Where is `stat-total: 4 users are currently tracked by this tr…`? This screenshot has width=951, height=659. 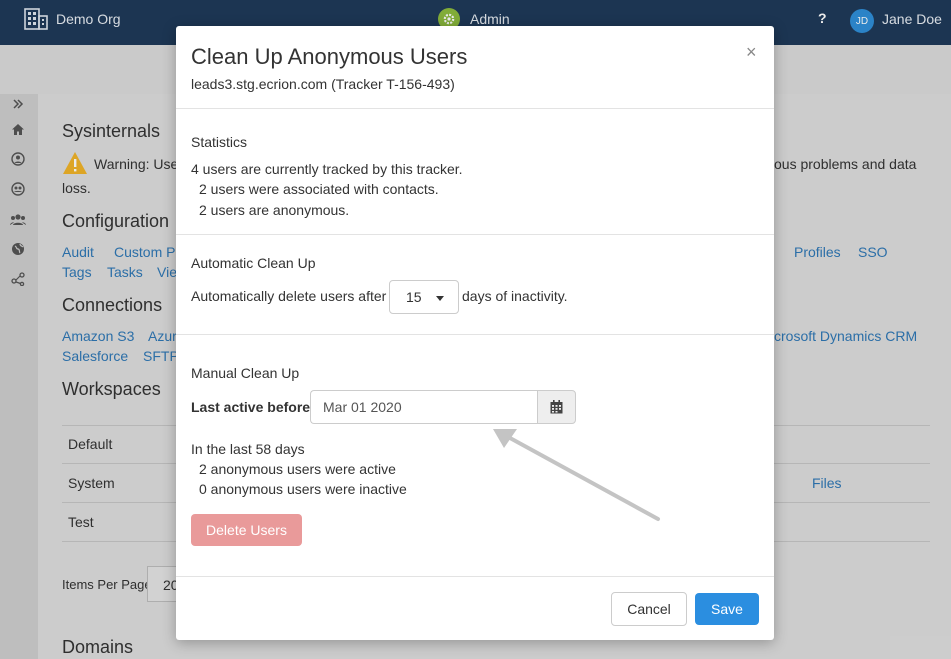
stat-total: 4 users are currently tracked by this tr… is located at coordinates (327, 169).